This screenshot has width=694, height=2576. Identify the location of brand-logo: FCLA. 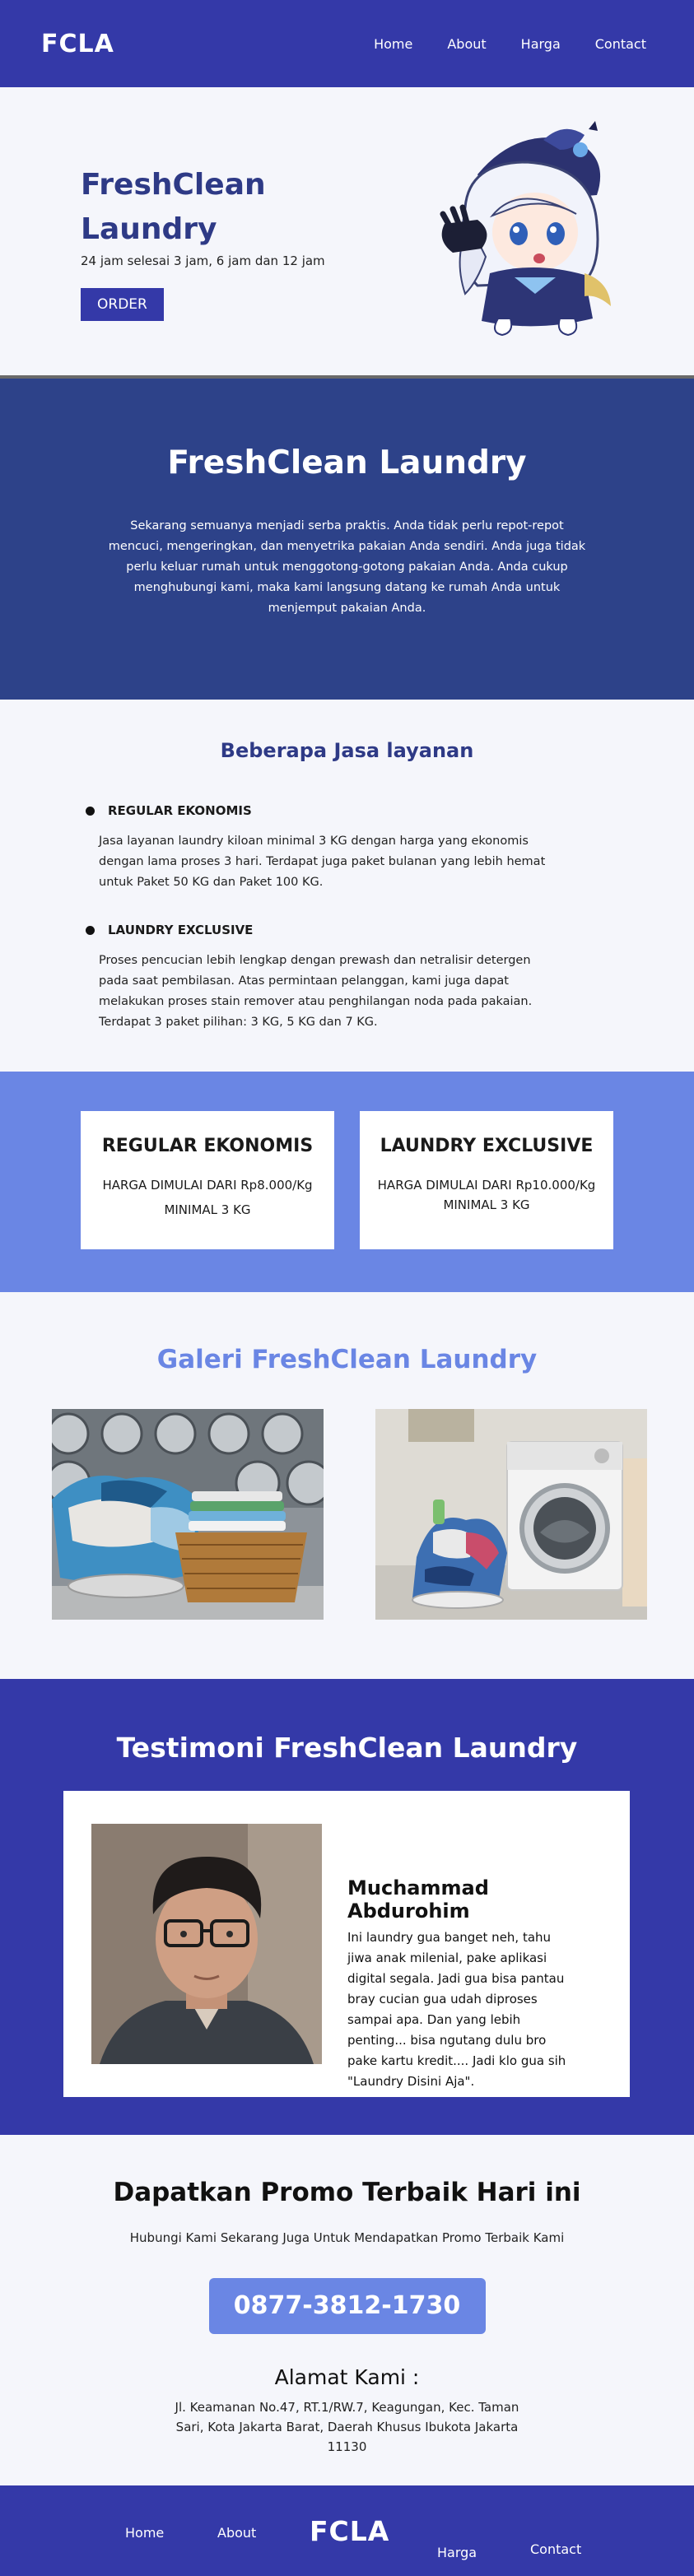
(77, 44).